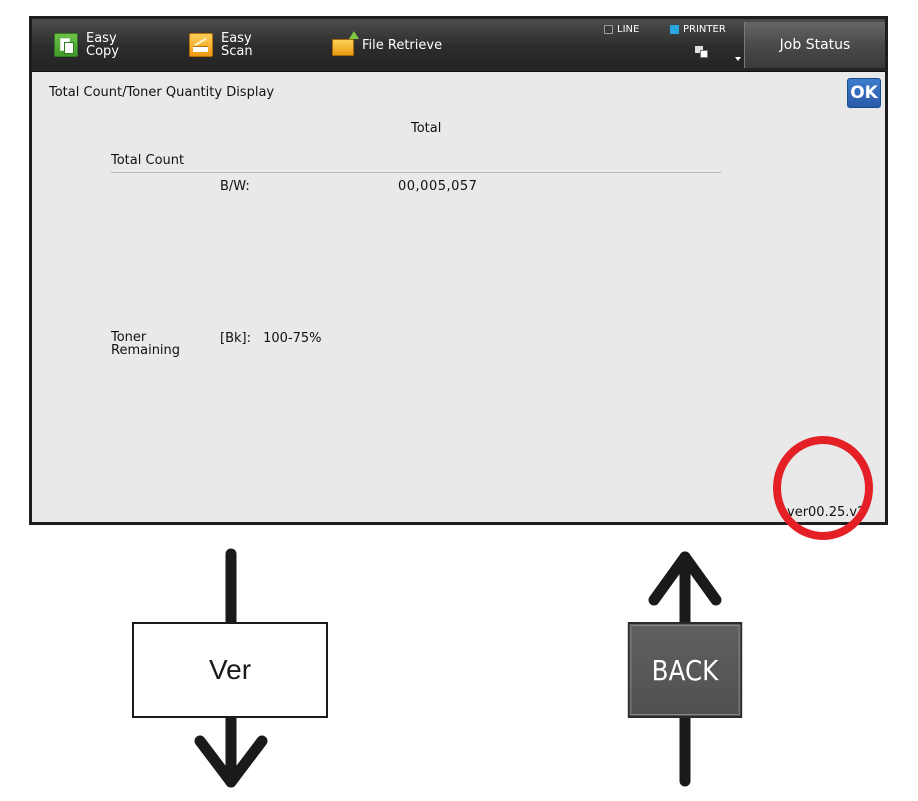  I want to click on ver-key-button: Ver, so click(230, 670).